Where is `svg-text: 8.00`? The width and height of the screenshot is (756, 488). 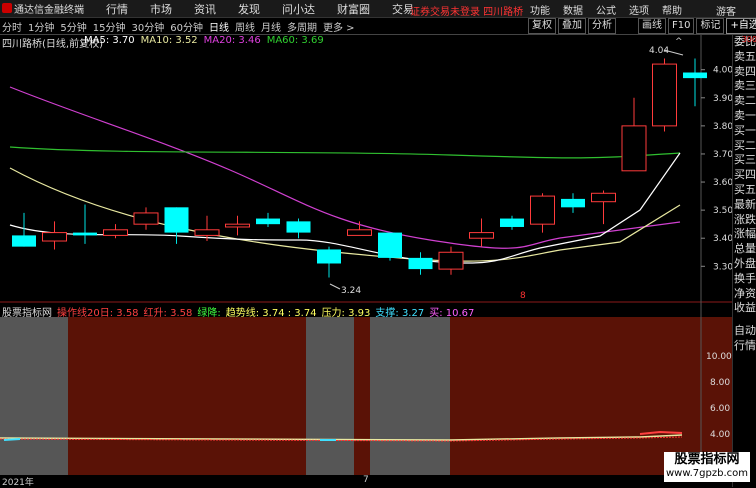 svg-text: 8.00 is located at coordinates (720, 383).